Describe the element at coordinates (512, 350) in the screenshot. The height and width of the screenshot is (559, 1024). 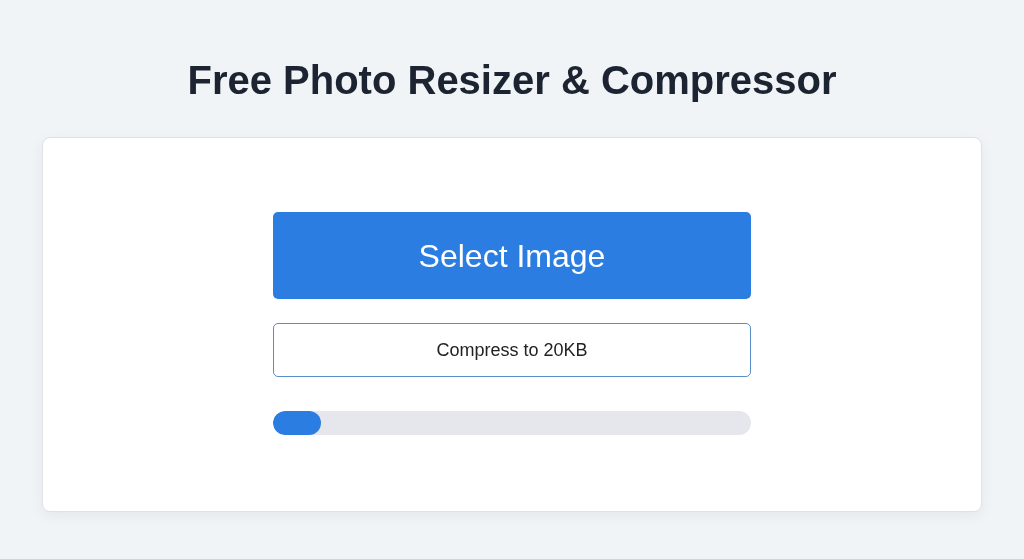
I see `compress-button: Compress to 20KB` at that location.